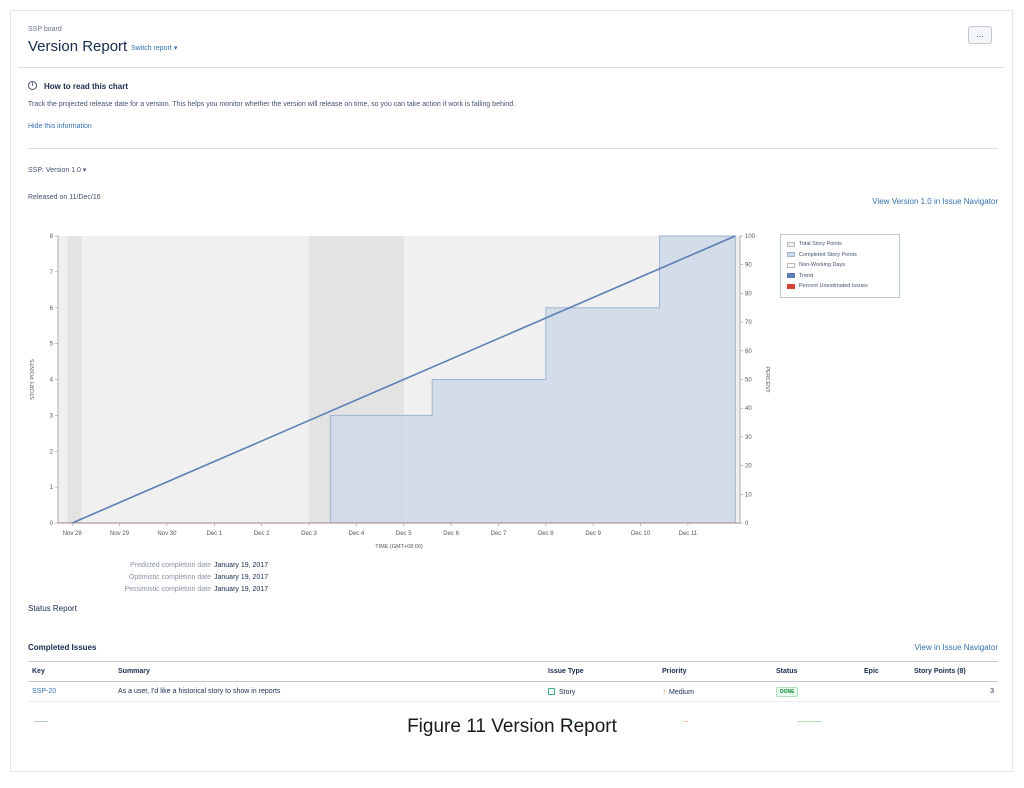  I want to click on status-badge: DONE, so click(787, 691).